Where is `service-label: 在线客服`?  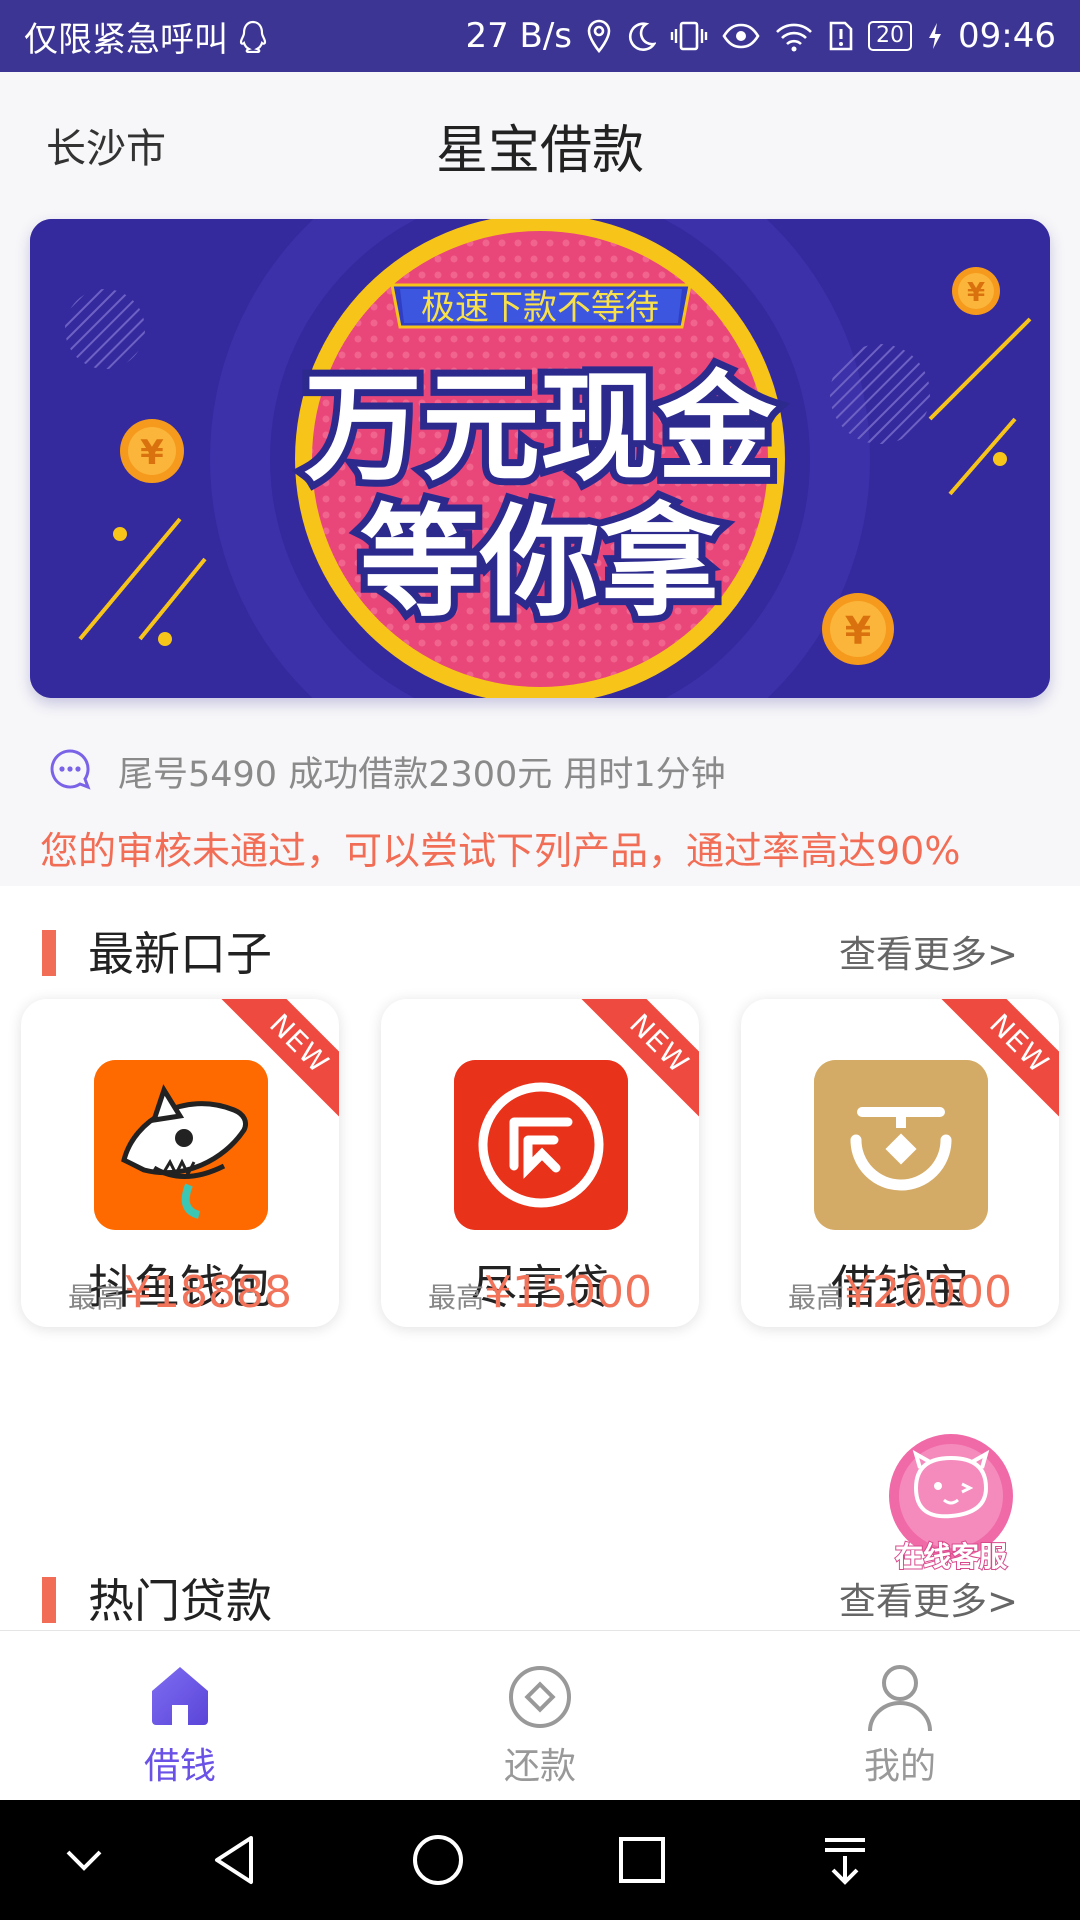 service-label: 在线客服 is located at coordinates (951, 1556).